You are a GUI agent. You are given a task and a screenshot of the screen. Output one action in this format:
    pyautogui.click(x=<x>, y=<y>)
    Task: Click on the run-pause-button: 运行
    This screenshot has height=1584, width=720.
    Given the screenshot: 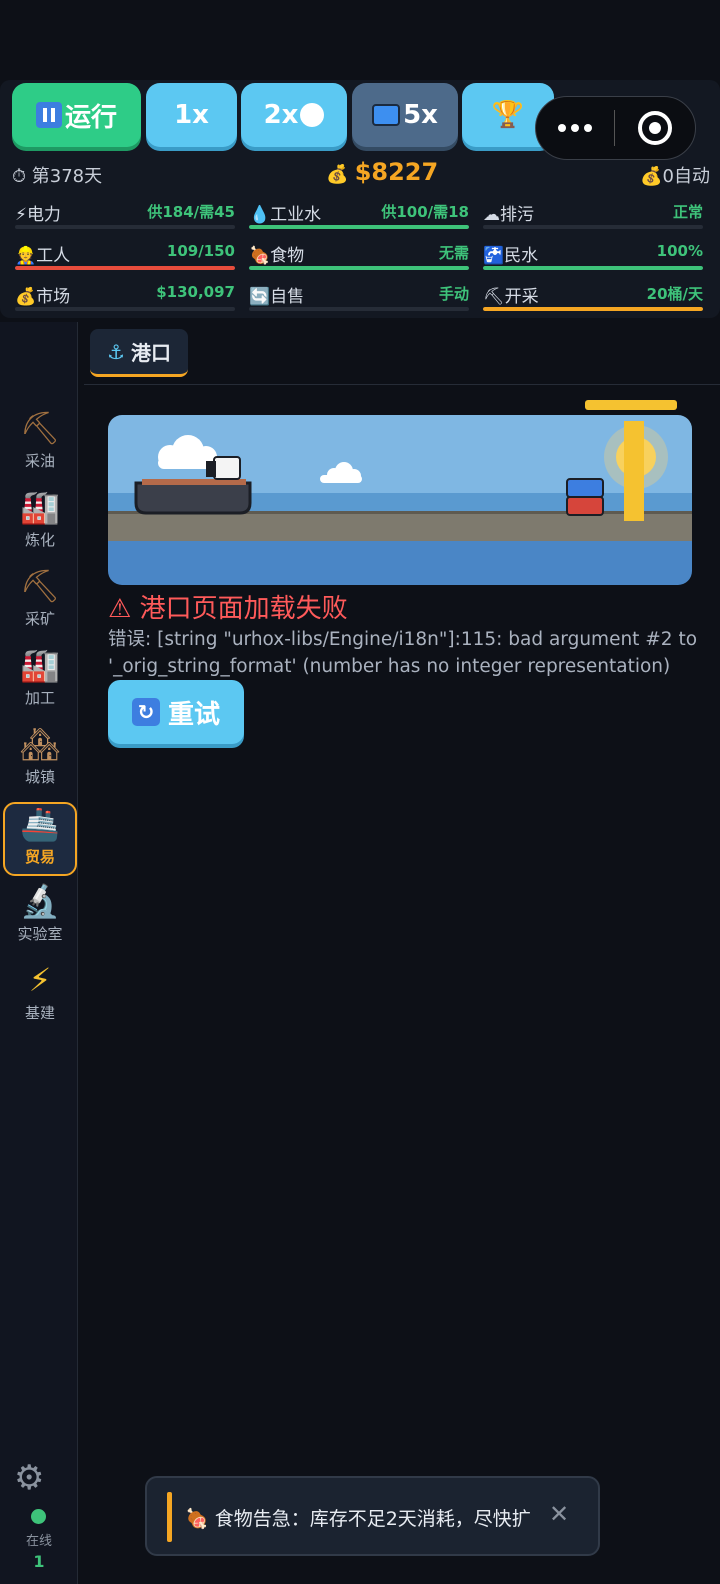 What is the action you would take?
    pyautogui.click(x=76, y=115)
    